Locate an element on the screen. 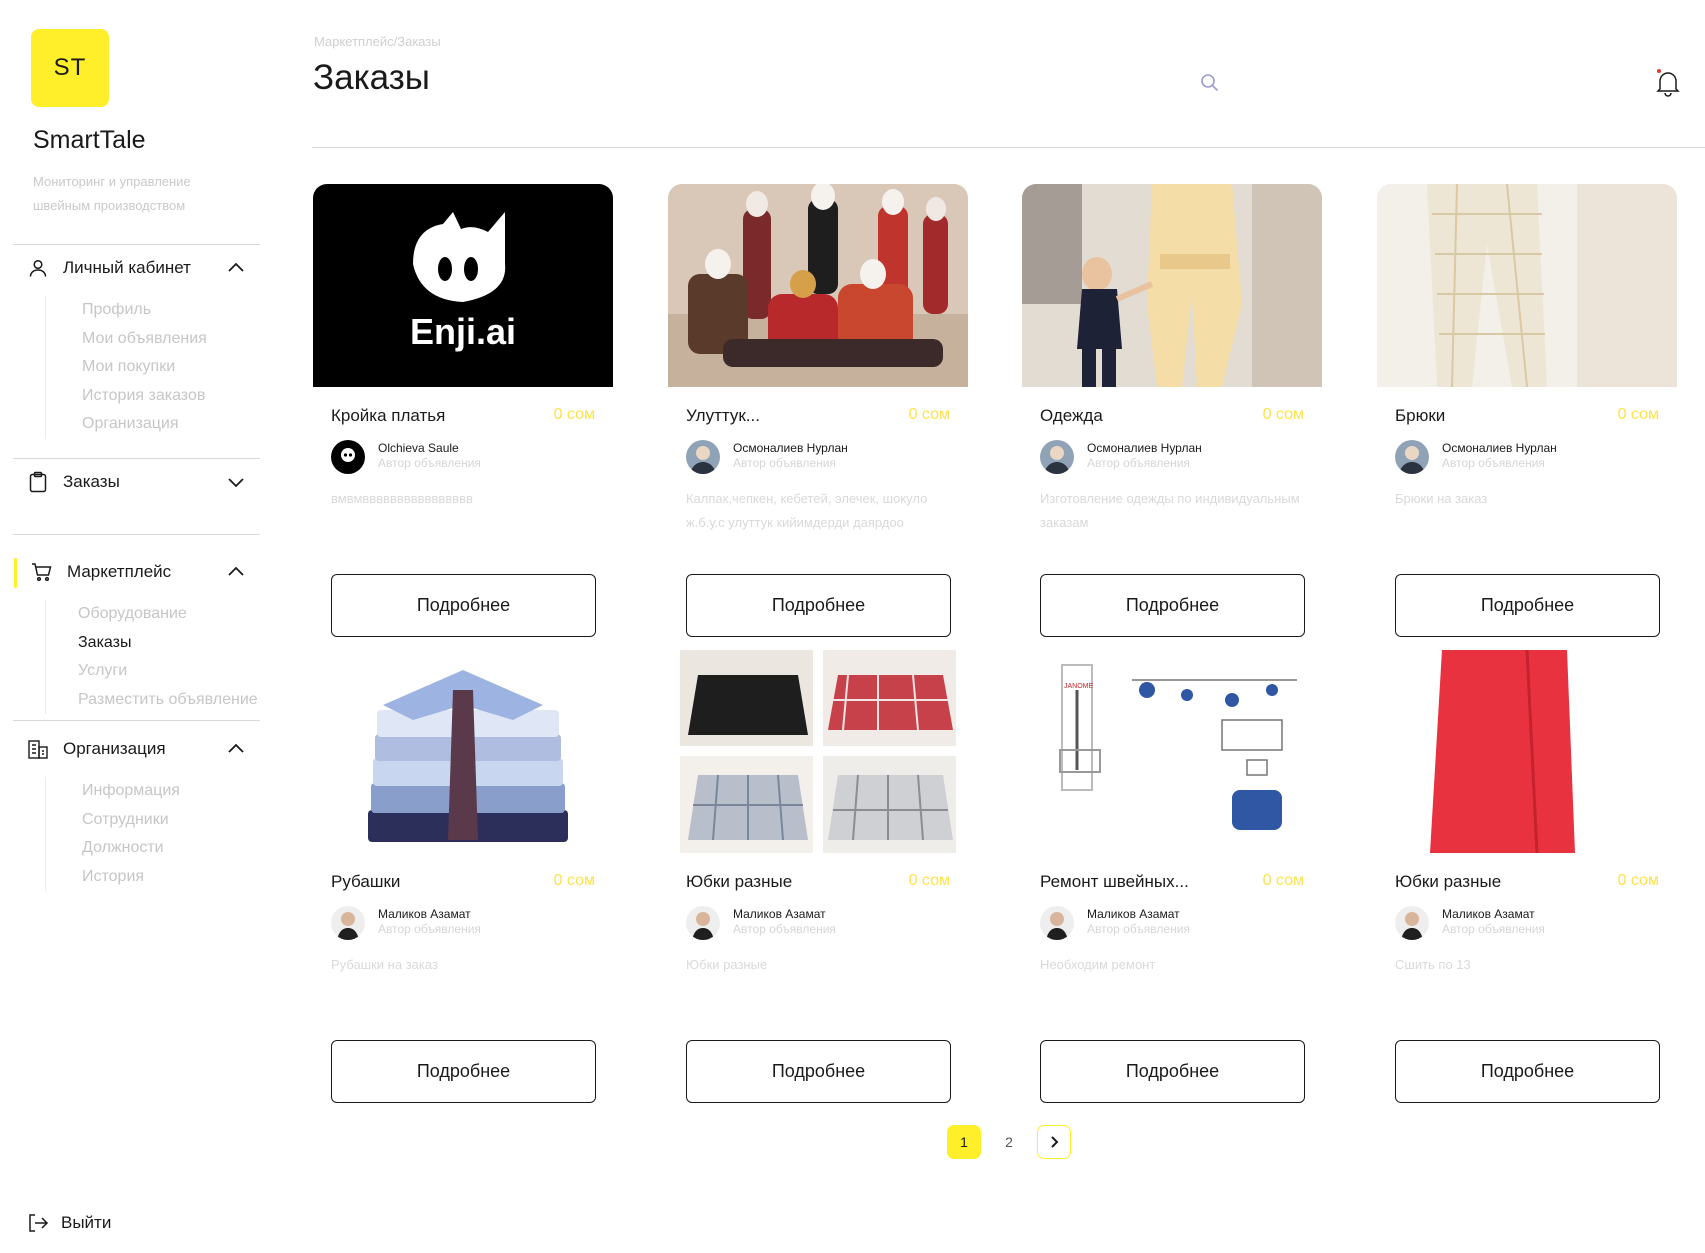 This screenshot has height=1253, width=1705. nav-item-profile: Профиль is located at coordinates (171, 310).